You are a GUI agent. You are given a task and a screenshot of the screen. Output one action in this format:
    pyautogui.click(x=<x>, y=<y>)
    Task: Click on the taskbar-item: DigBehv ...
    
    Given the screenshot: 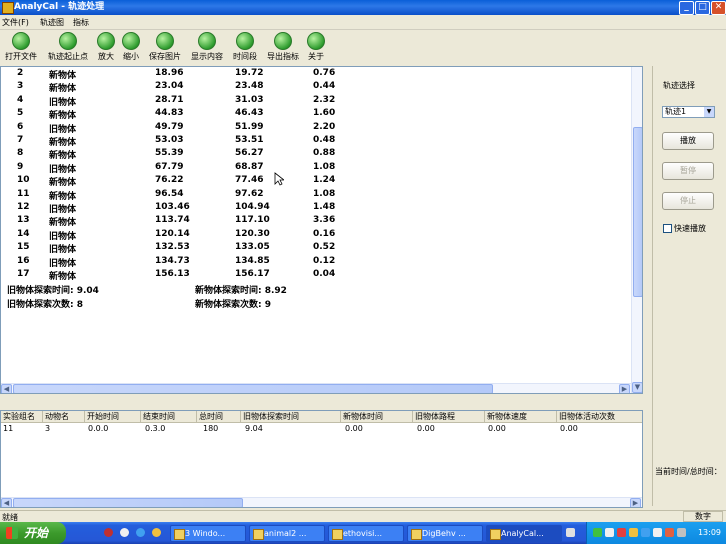 What is the action you would take?
    pyautogui.click(x=445, y=533)
    